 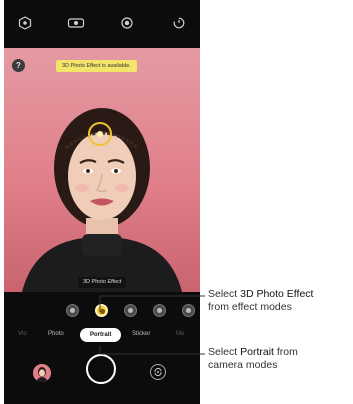 I want to click on callout-effect-mode: Select 3D Photo Effect from effect modes, so click(x=260, y=301).